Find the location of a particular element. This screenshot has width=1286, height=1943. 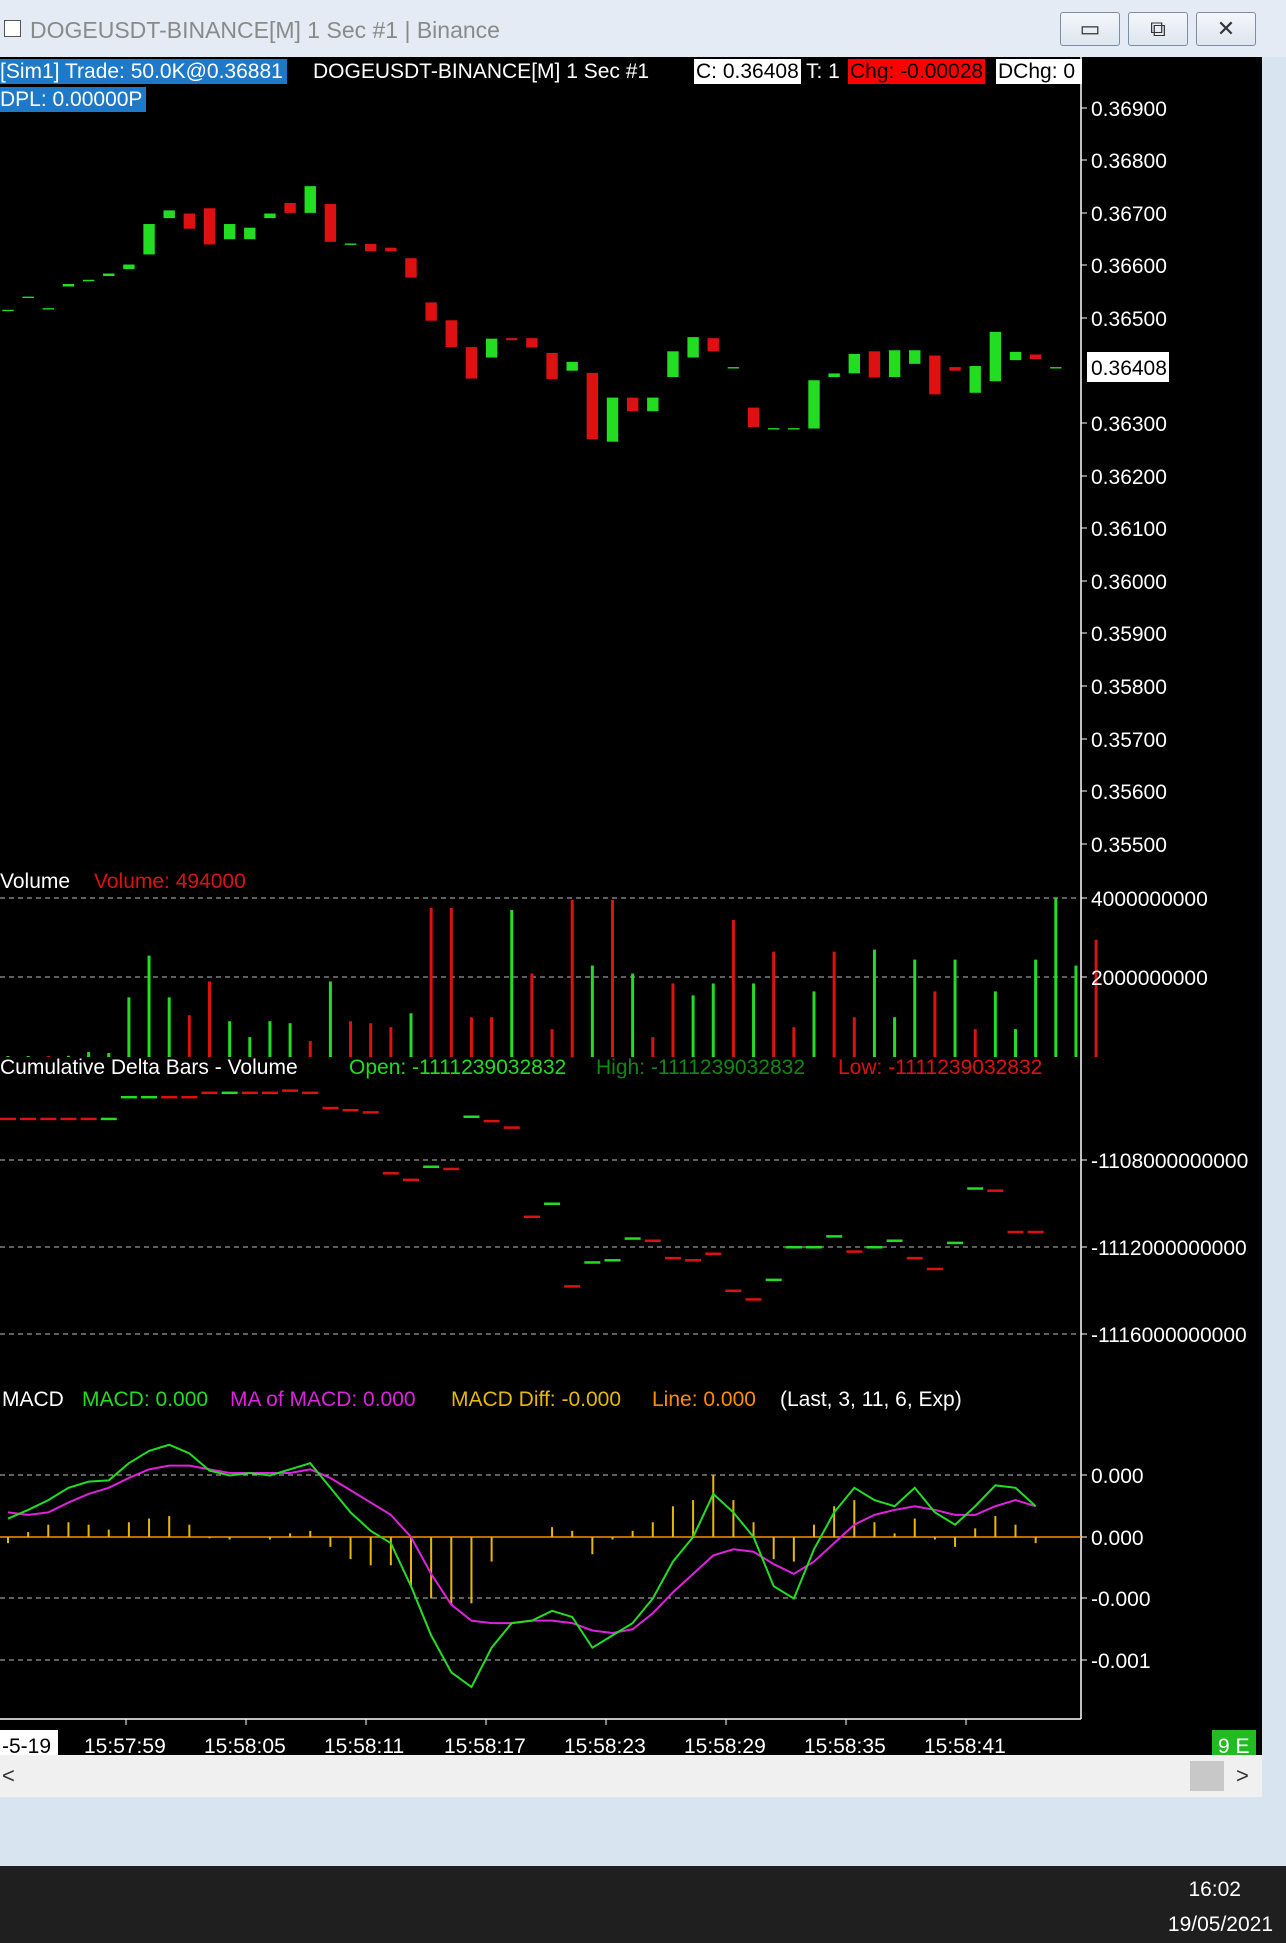

delta-open: Open: -1111239032832 is located at coordinates (458, 1067).